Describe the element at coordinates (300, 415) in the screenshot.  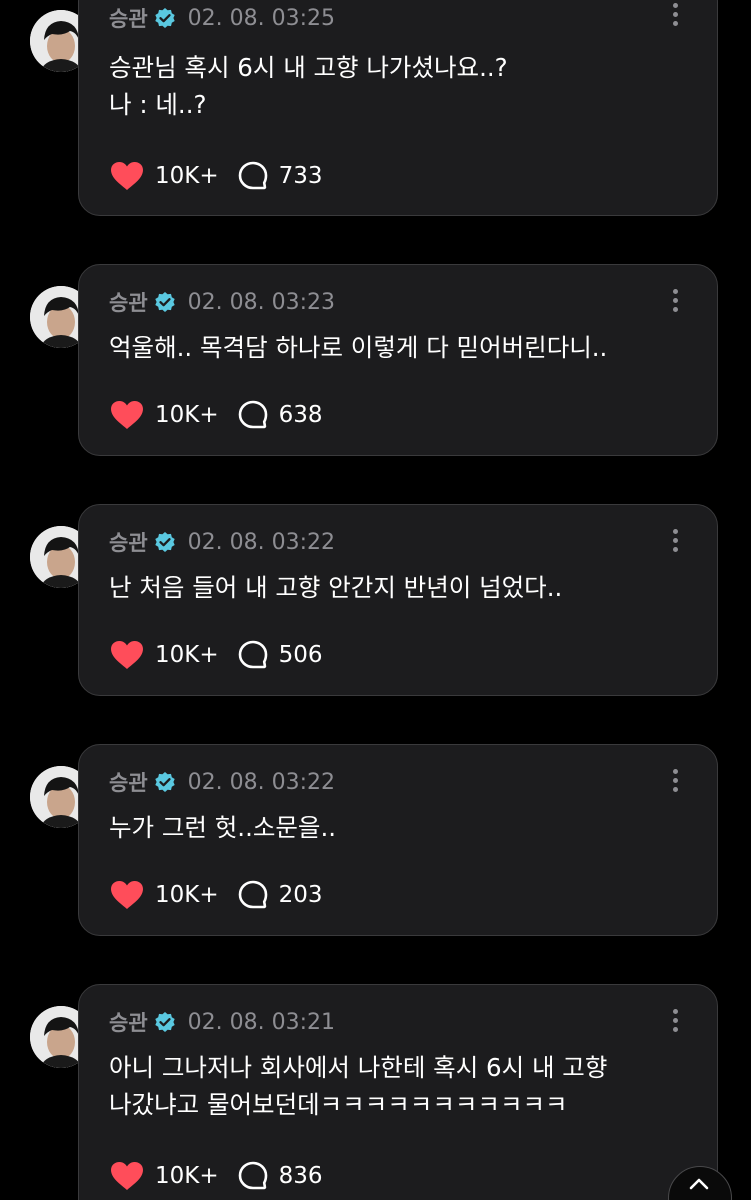
I see `reply-count: 638` at that location.